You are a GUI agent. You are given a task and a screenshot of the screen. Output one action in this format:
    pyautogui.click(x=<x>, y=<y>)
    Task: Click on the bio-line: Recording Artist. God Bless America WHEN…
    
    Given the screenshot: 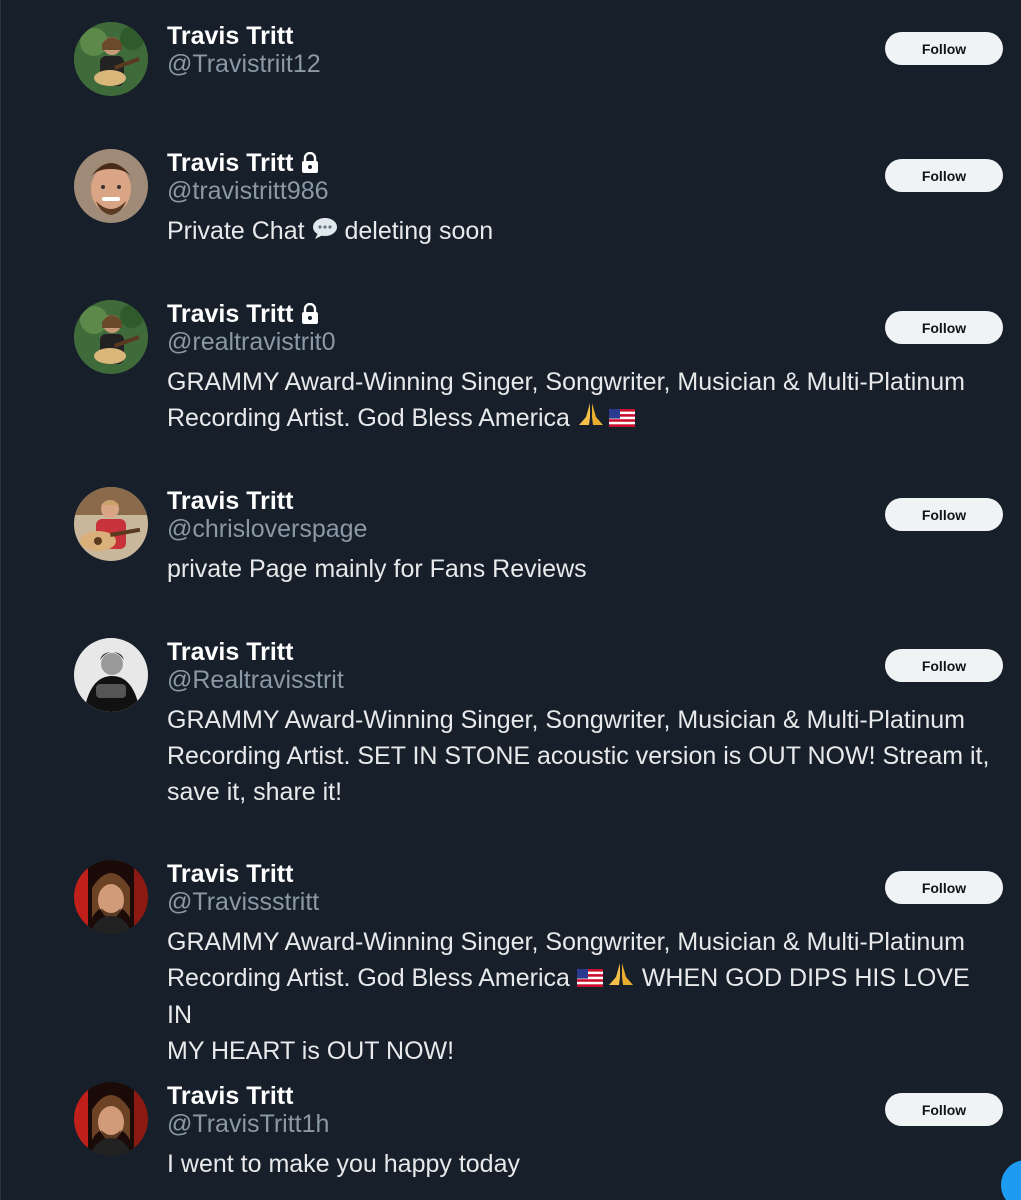 What is the action you would take?
    pyautogui.click(x=582, y=996)
    